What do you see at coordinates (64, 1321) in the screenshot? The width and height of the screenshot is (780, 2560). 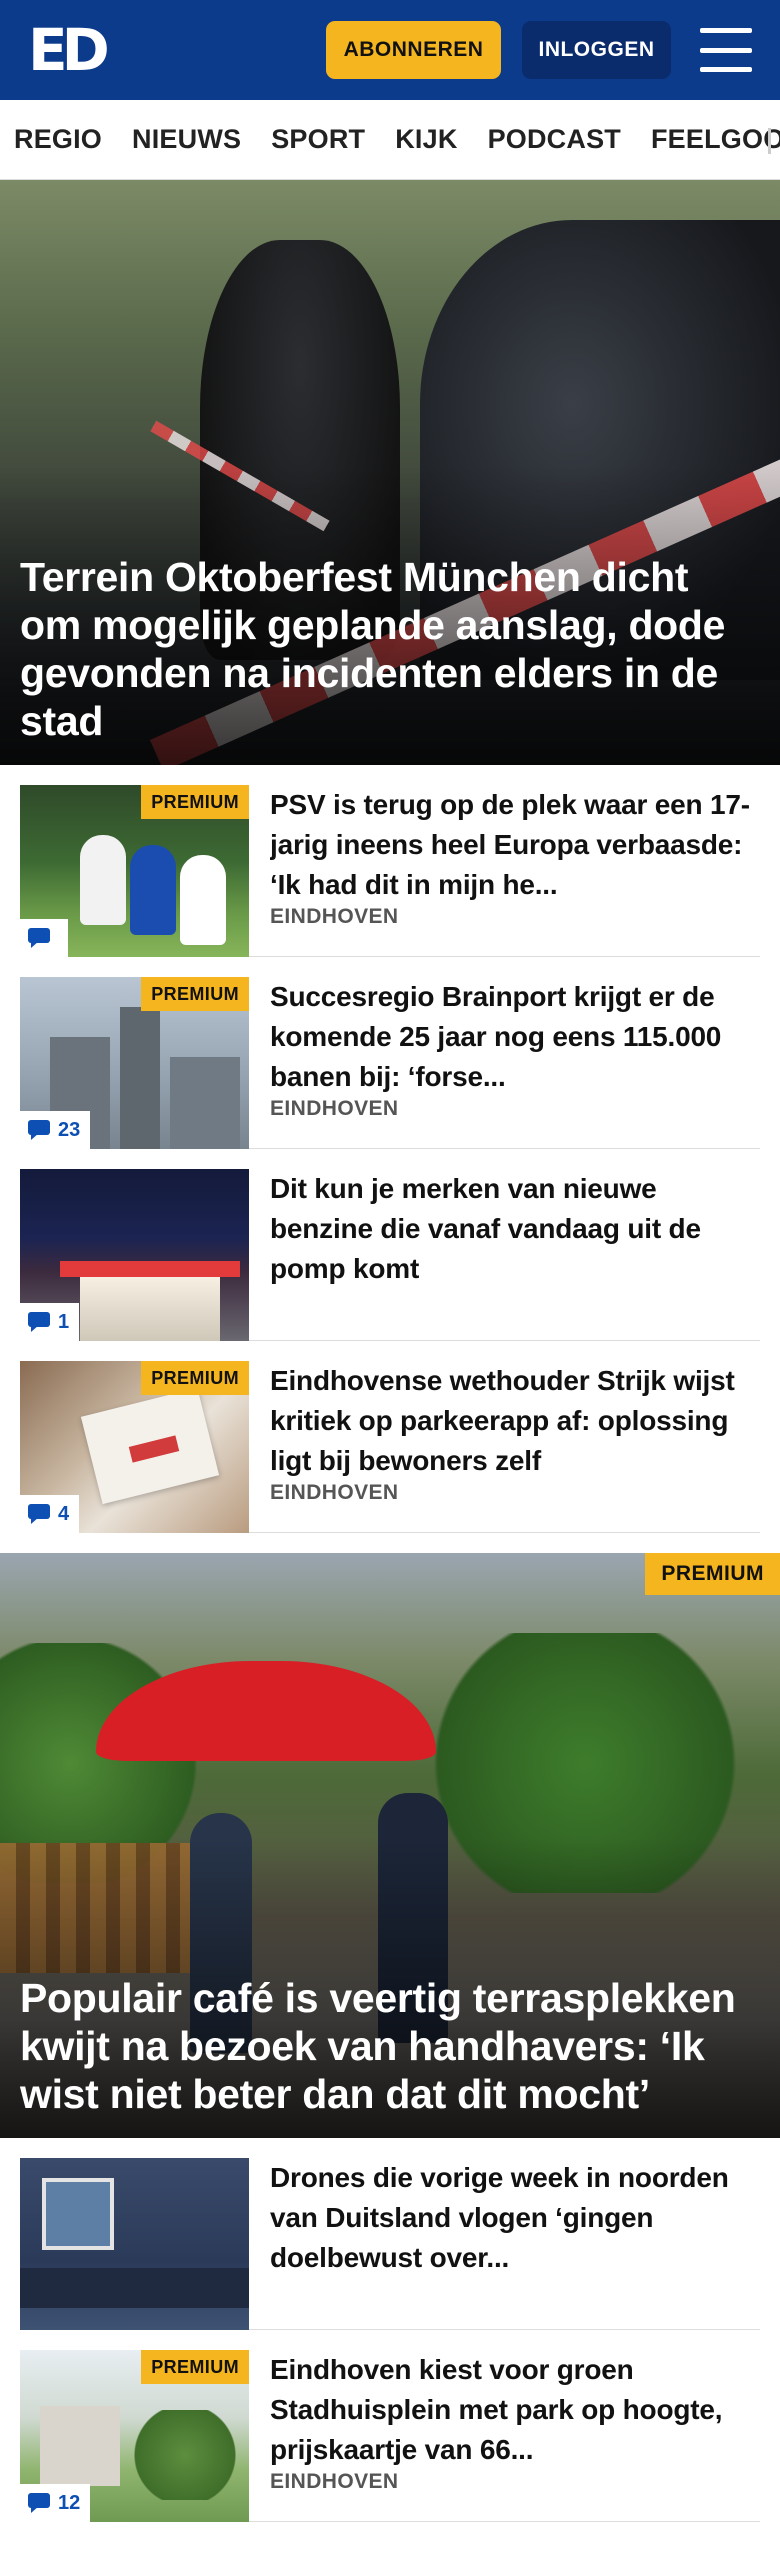 I see `comment-number: 1` at bounding box center [64, 1321].